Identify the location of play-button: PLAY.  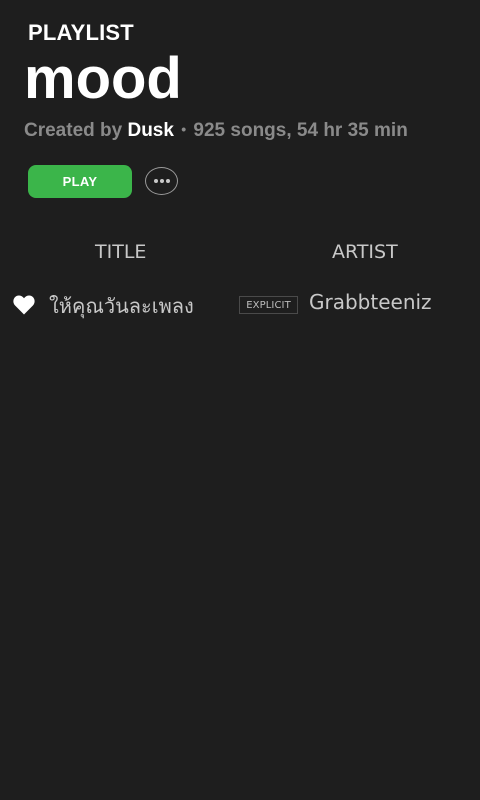
(80, 181).